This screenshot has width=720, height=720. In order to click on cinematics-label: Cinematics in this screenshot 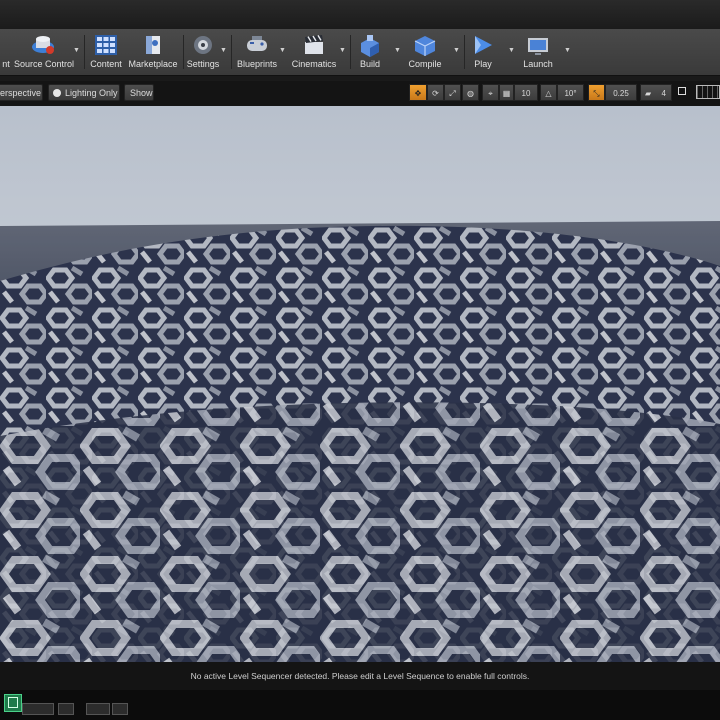, I will do `click(314, 64)`.